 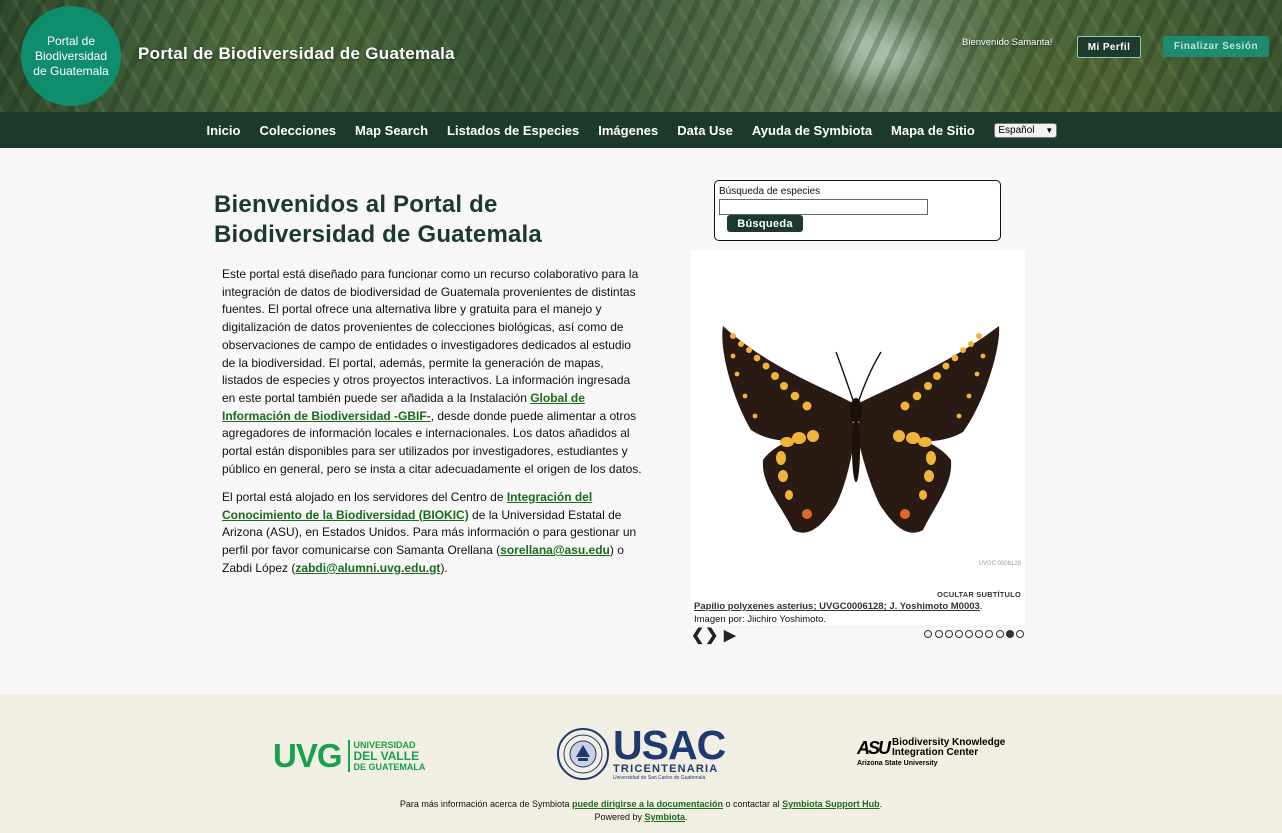 What do you see at coordinates (224, 130) in the screenshot?
I see `nav-item-inicio: Inicio` at bounding box center [224, 130].